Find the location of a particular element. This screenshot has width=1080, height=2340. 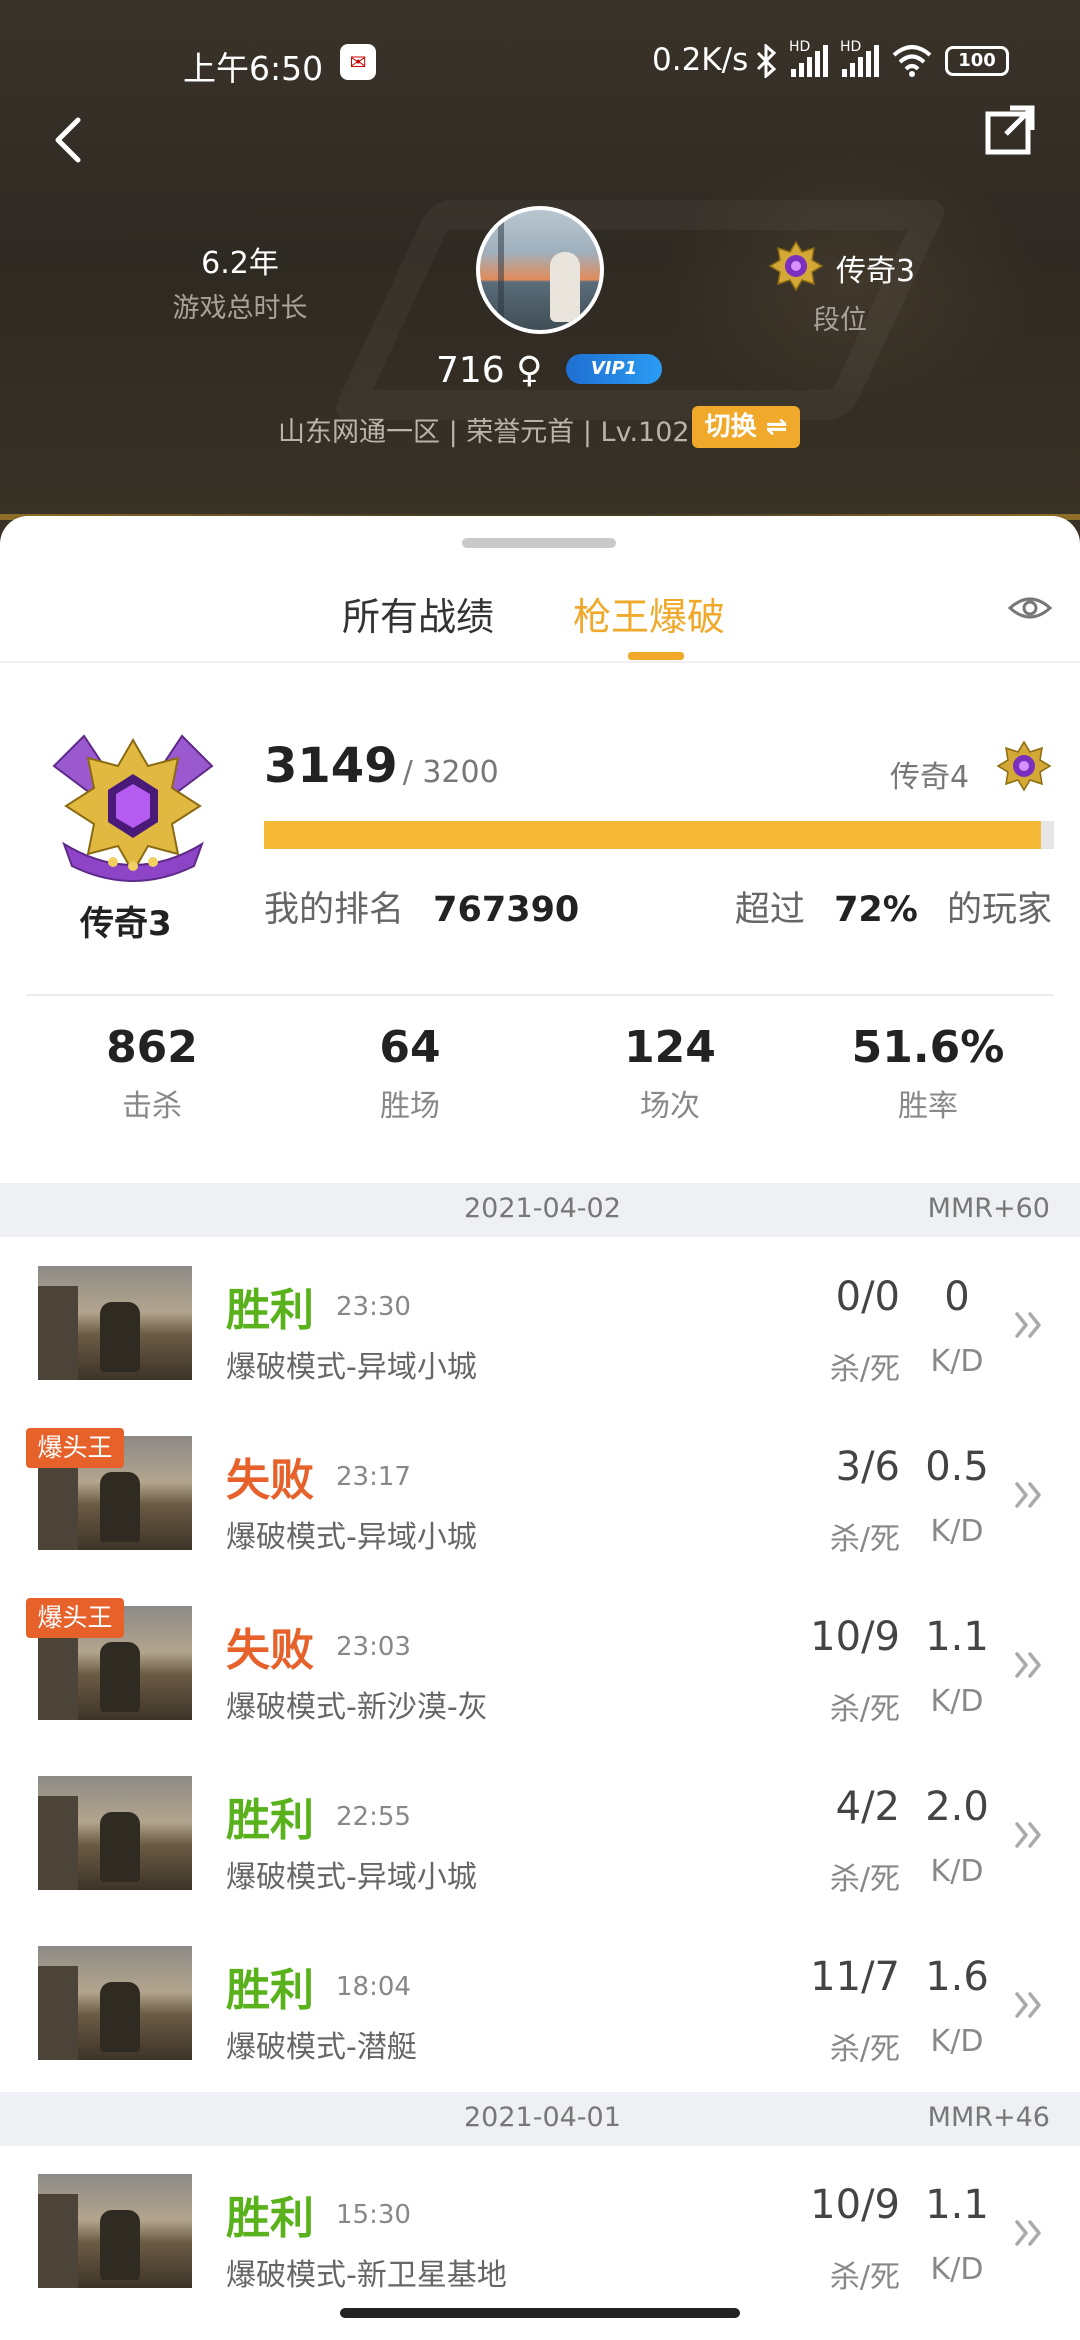

match-mode: 爆破模式-新卫星基地 is located at coordinates (366, 2275).